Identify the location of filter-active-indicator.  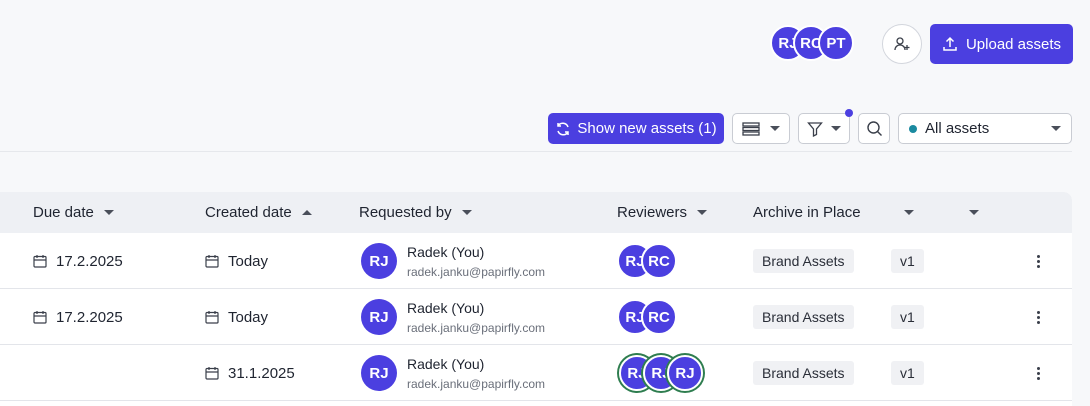
(849, 113).